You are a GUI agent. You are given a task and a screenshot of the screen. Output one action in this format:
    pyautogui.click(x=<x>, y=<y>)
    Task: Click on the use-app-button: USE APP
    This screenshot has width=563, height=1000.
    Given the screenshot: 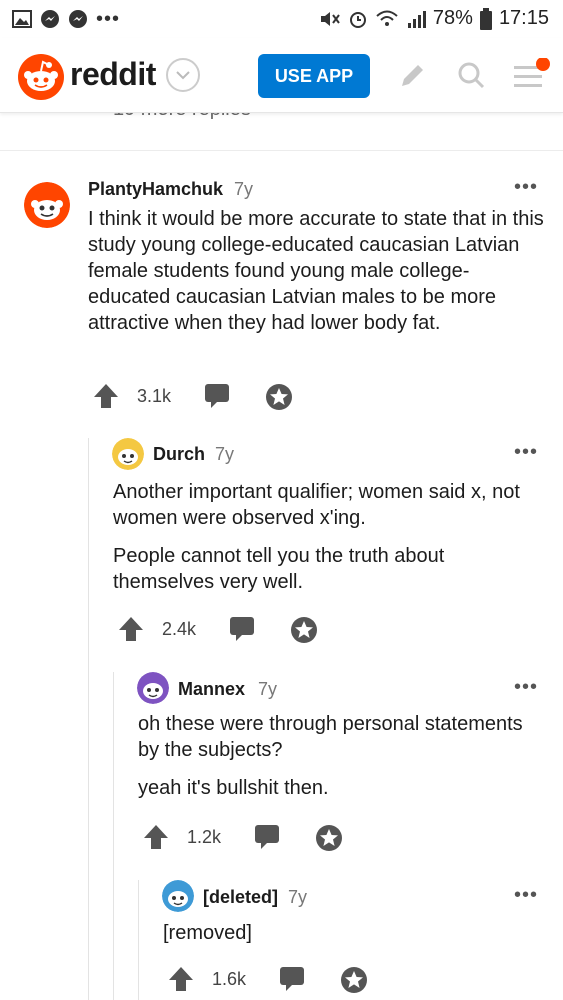 What is the action you would take?
    pyautogui.click(x=314, y=76)
    